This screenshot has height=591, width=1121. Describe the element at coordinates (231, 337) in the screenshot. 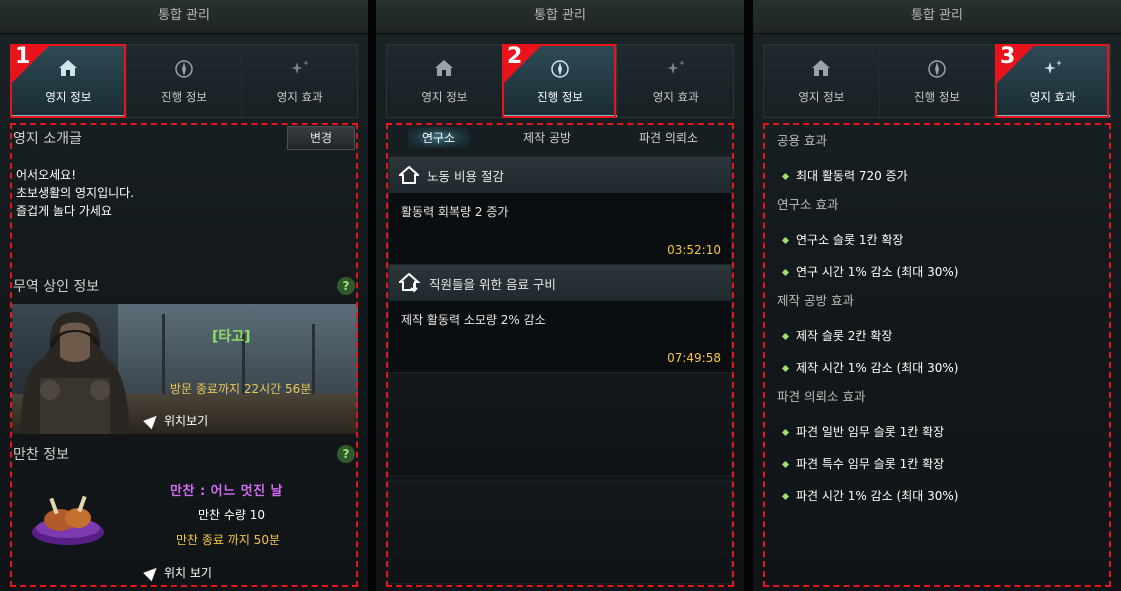

I see `trader-name: [타고]` at that location.